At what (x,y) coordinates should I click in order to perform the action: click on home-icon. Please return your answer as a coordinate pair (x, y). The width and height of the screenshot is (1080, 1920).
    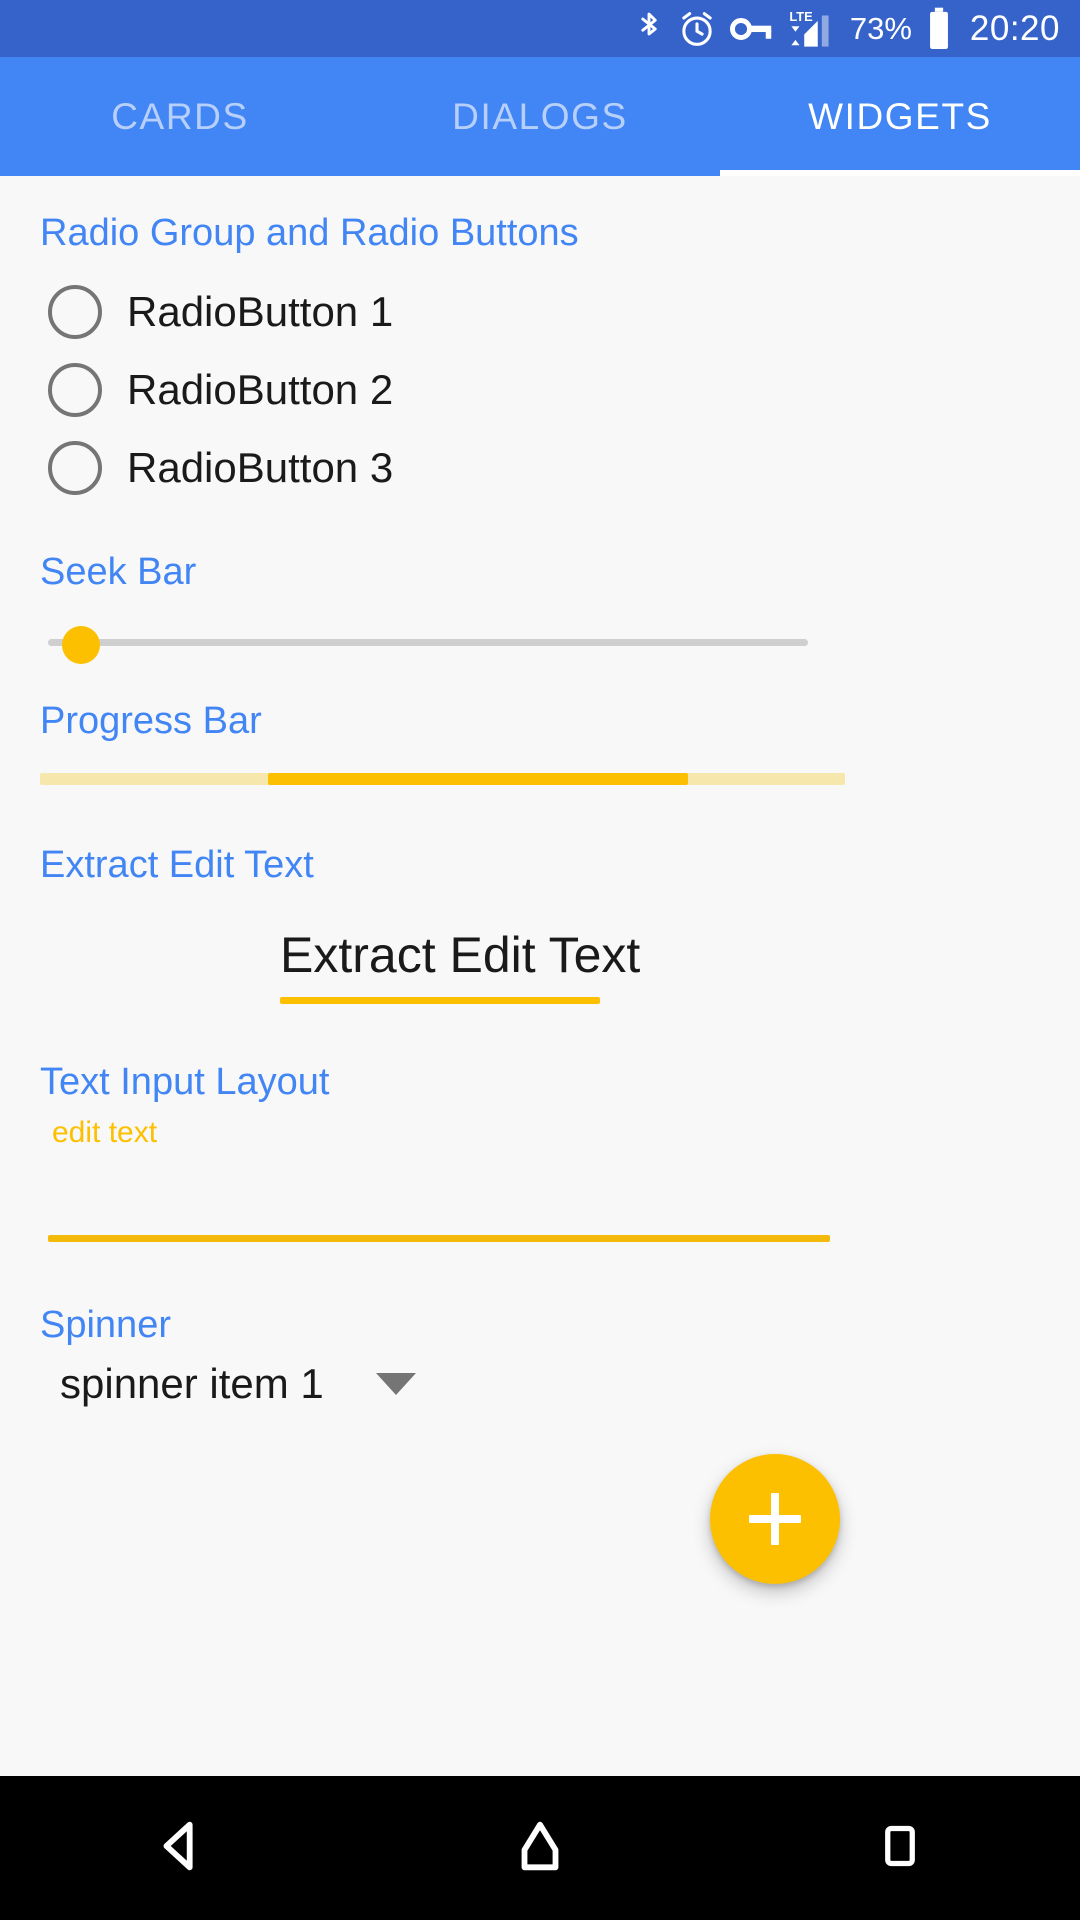
    Looking at the image, I should click on (540, 1848).